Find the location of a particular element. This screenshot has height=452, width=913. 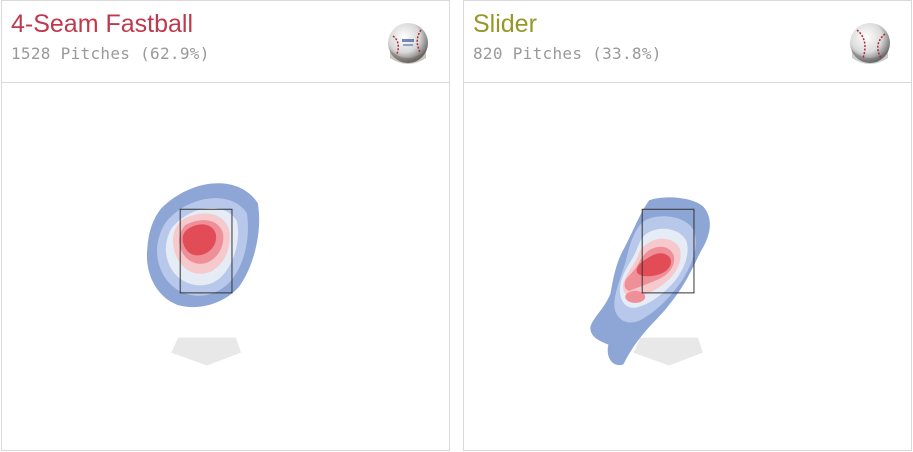

pitch-name: Slider is located at coordinates (505, 24).